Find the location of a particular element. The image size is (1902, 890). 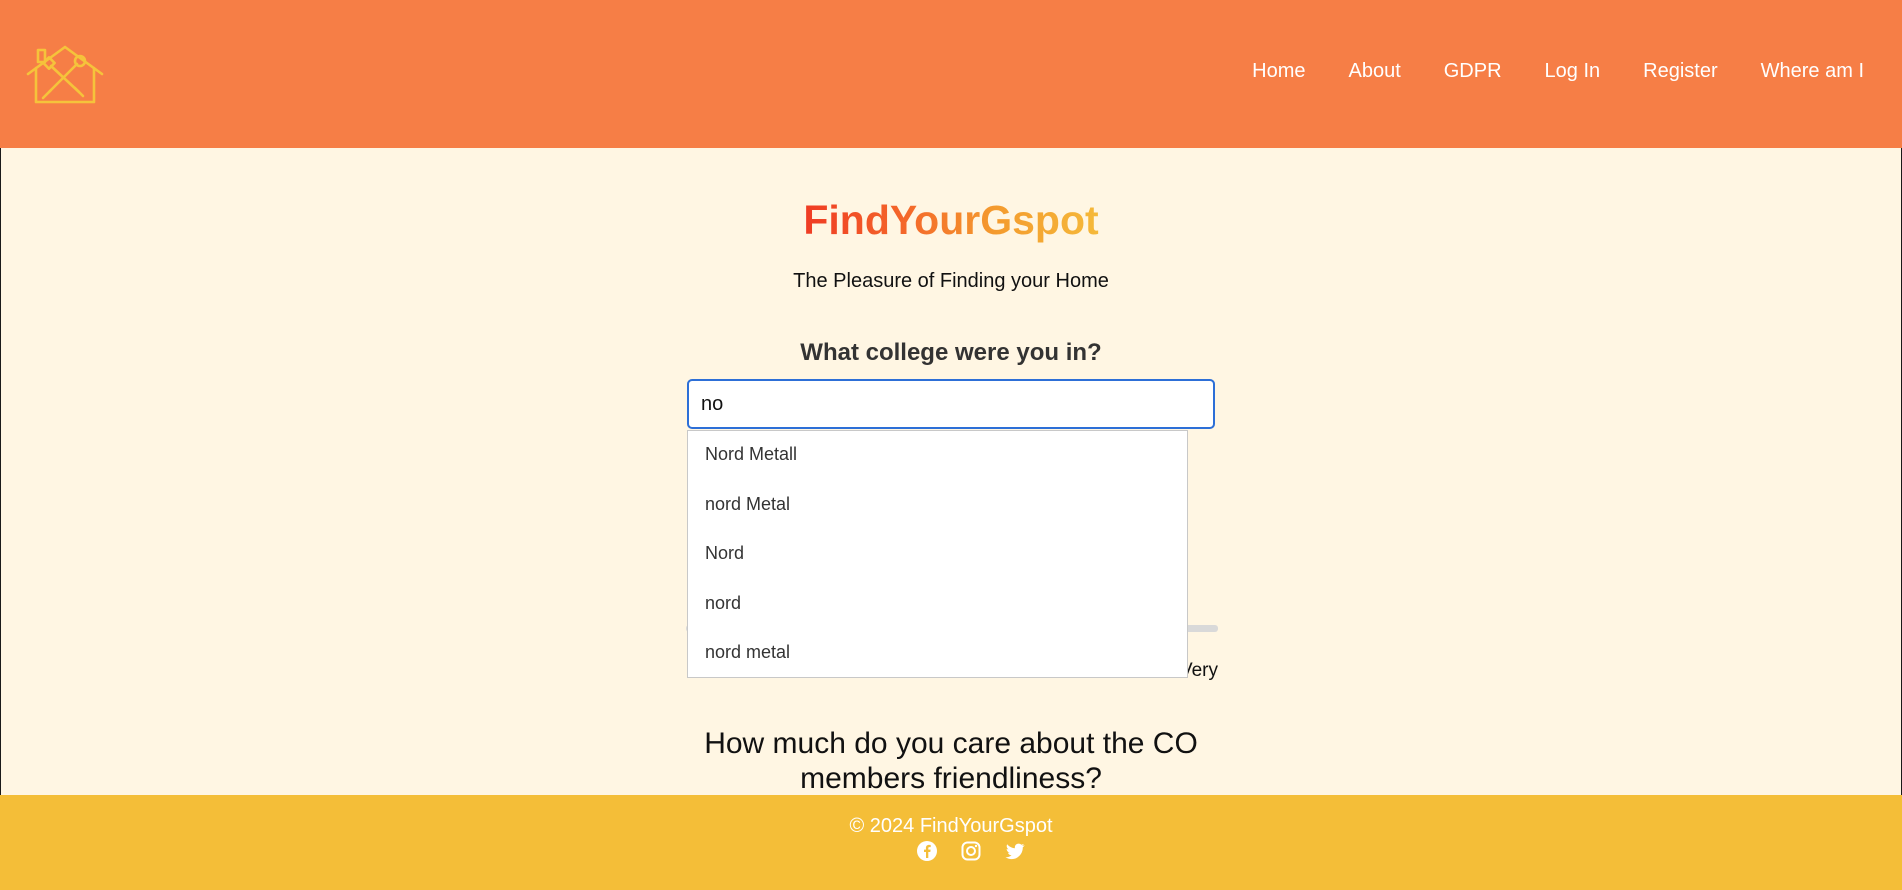

college-input-wrapper is located at coordinates (951, 404).